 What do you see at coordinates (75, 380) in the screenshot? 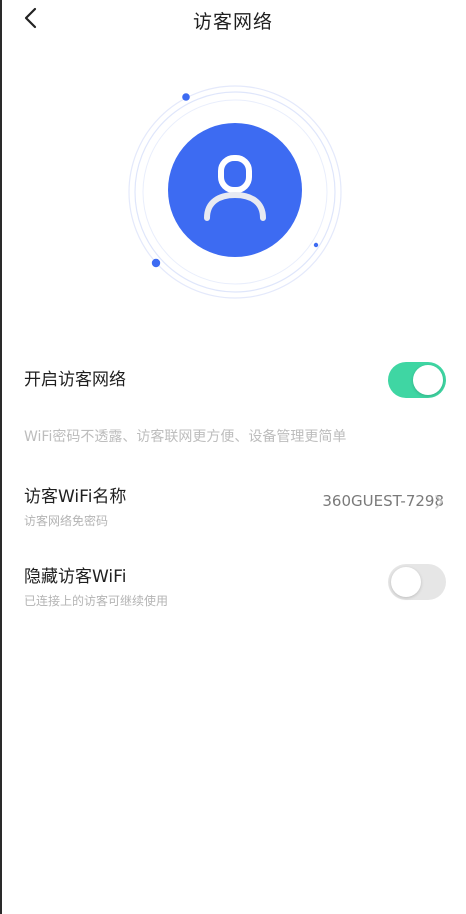
I see `guest-network-label: 开启访客网络` at bounding box center [75, 380].